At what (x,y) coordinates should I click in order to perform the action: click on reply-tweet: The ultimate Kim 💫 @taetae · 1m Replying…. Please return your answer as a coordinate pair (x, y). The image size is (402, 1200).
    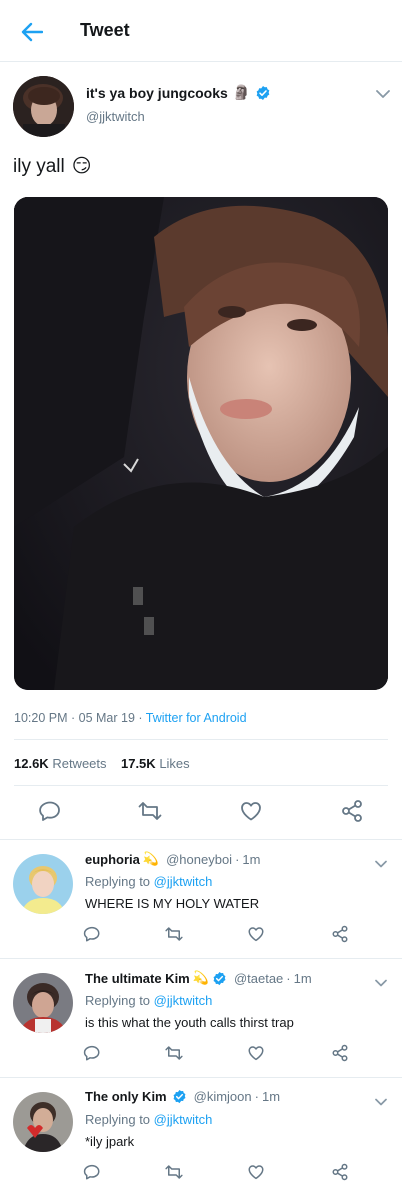
    Looking at the image, I should click on (201, 1017).